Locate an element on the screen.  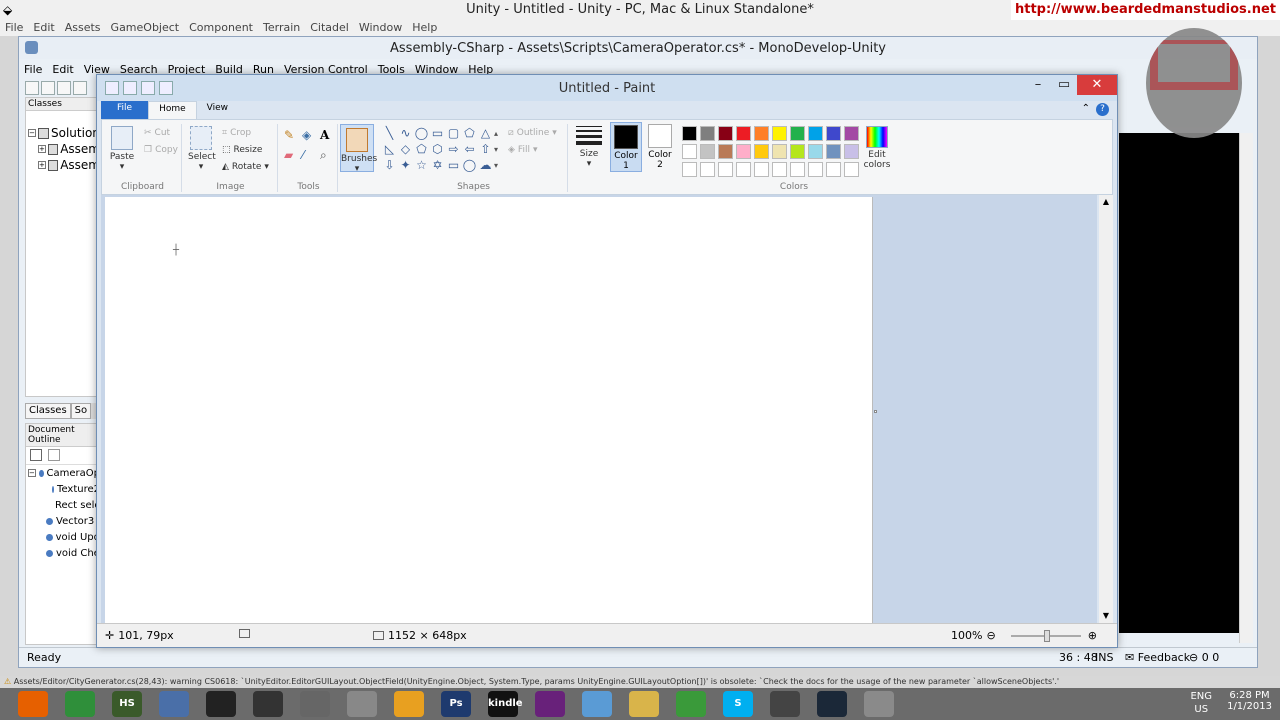
settings-icon is located at coordinates (54, 455).